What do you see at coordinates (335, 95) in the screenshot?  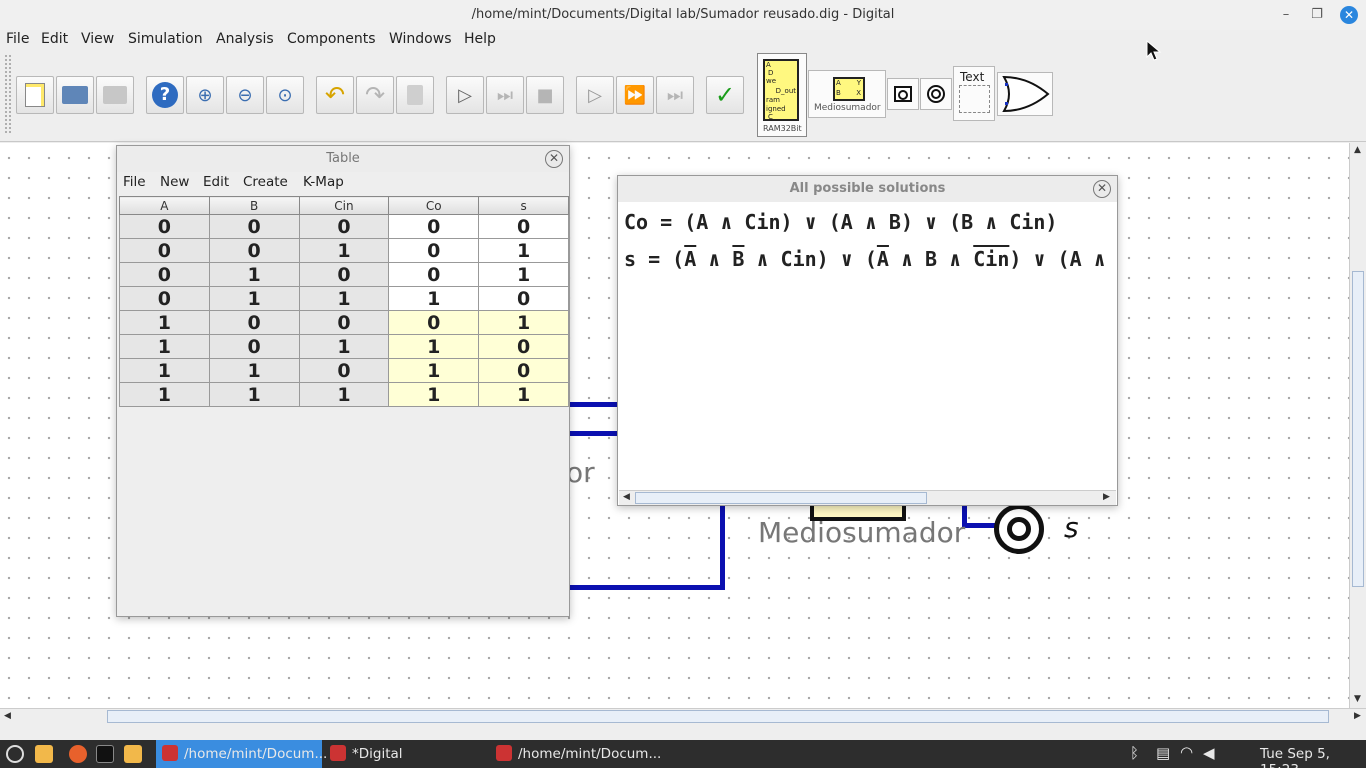 I see `undo-icon: ↶` at bounding box center [335, 95].